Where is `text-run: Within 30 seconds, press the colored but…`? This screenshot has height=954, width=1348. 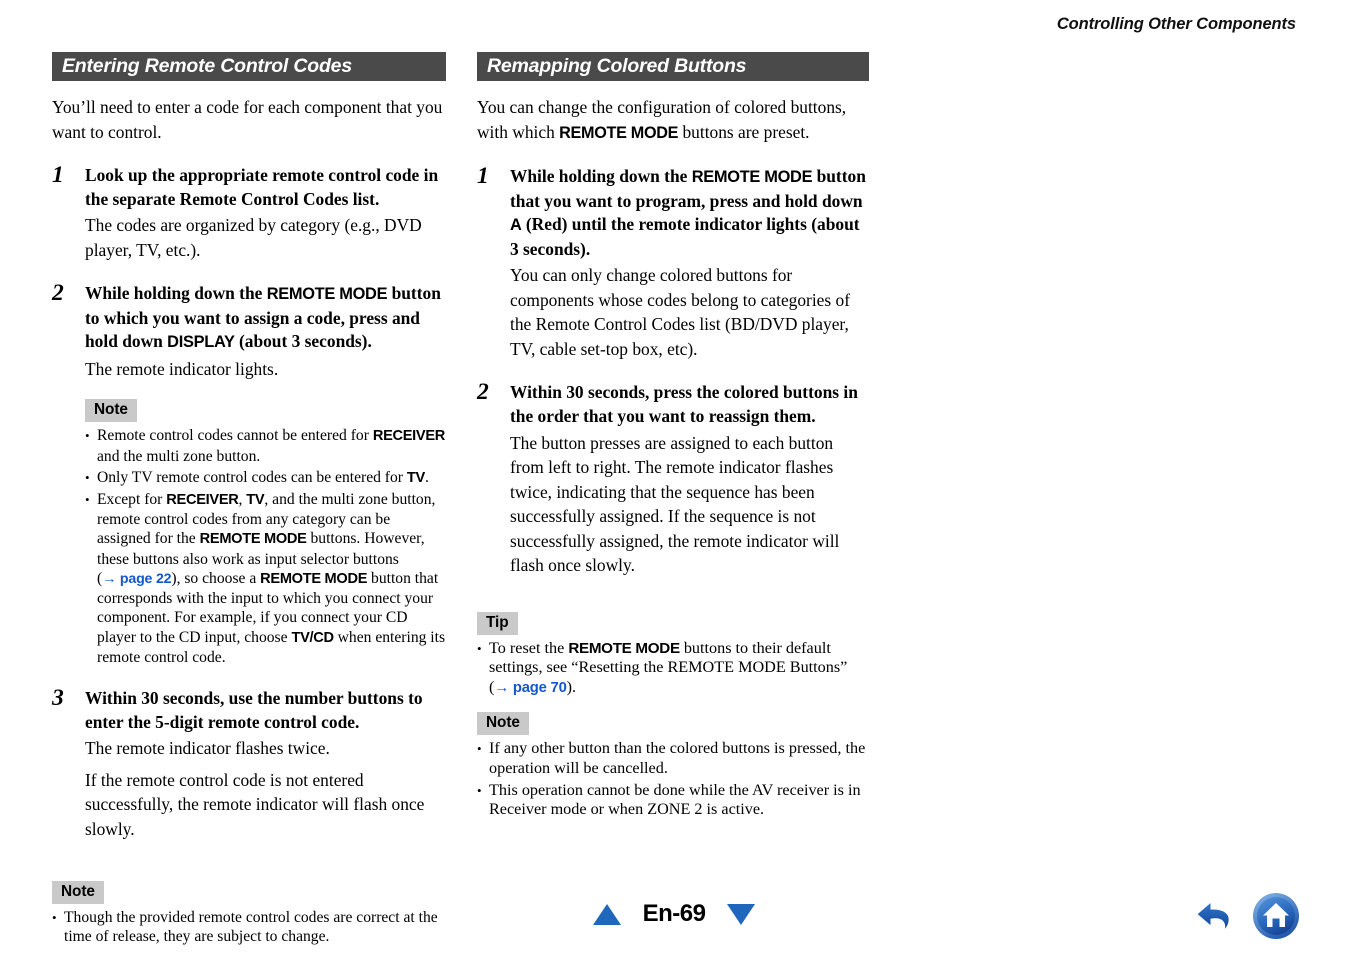 text-run: Within 30 seconds, press the colored but… is located at coordinates (684, 404).